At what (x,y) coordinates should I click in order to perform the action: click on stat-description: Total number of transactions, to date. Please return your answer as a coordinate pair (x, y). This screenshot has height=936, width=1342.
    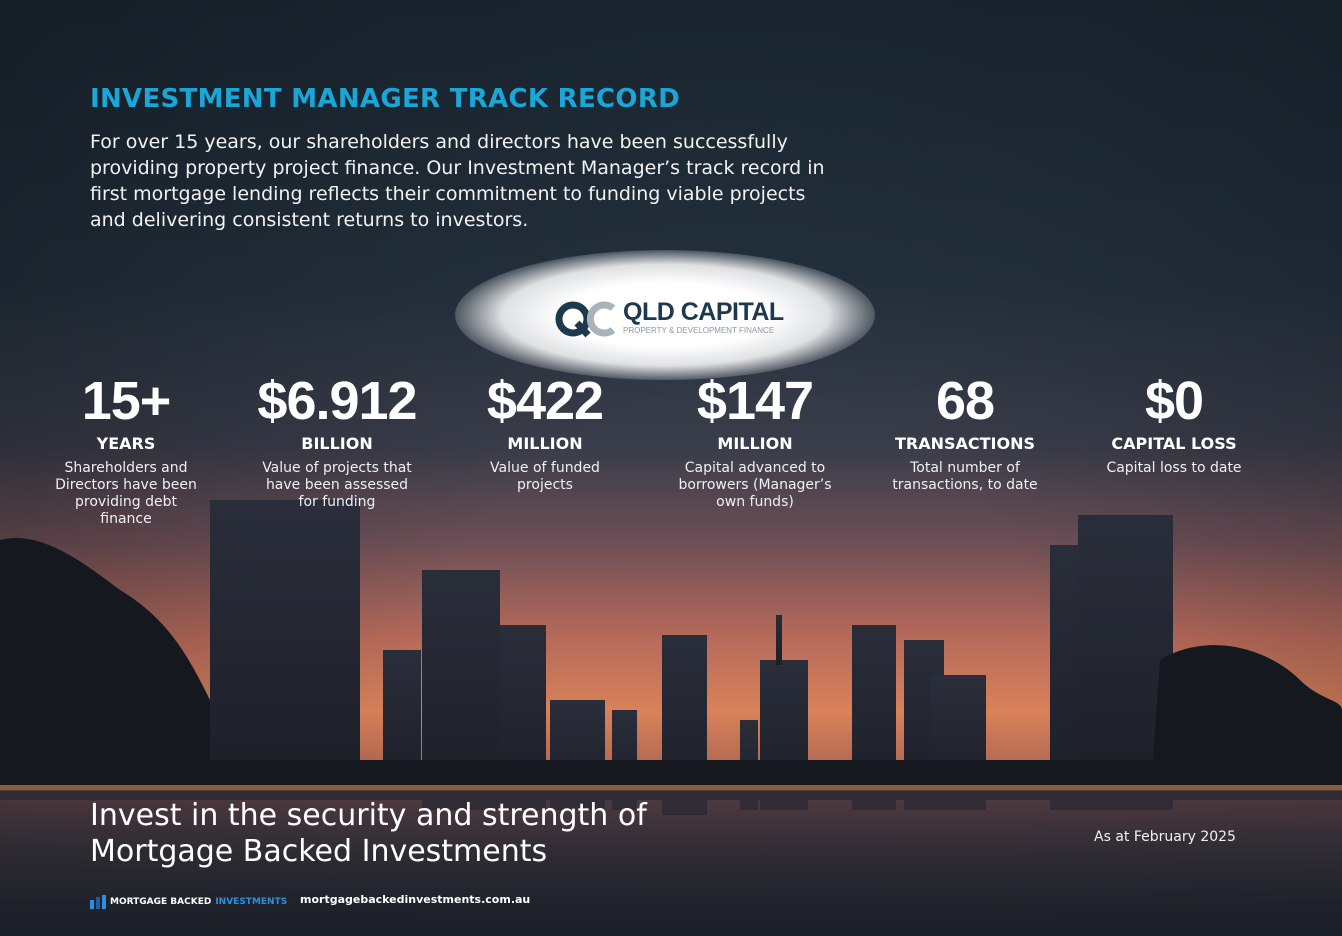
    Looking at the image, I should click on (965, 476).